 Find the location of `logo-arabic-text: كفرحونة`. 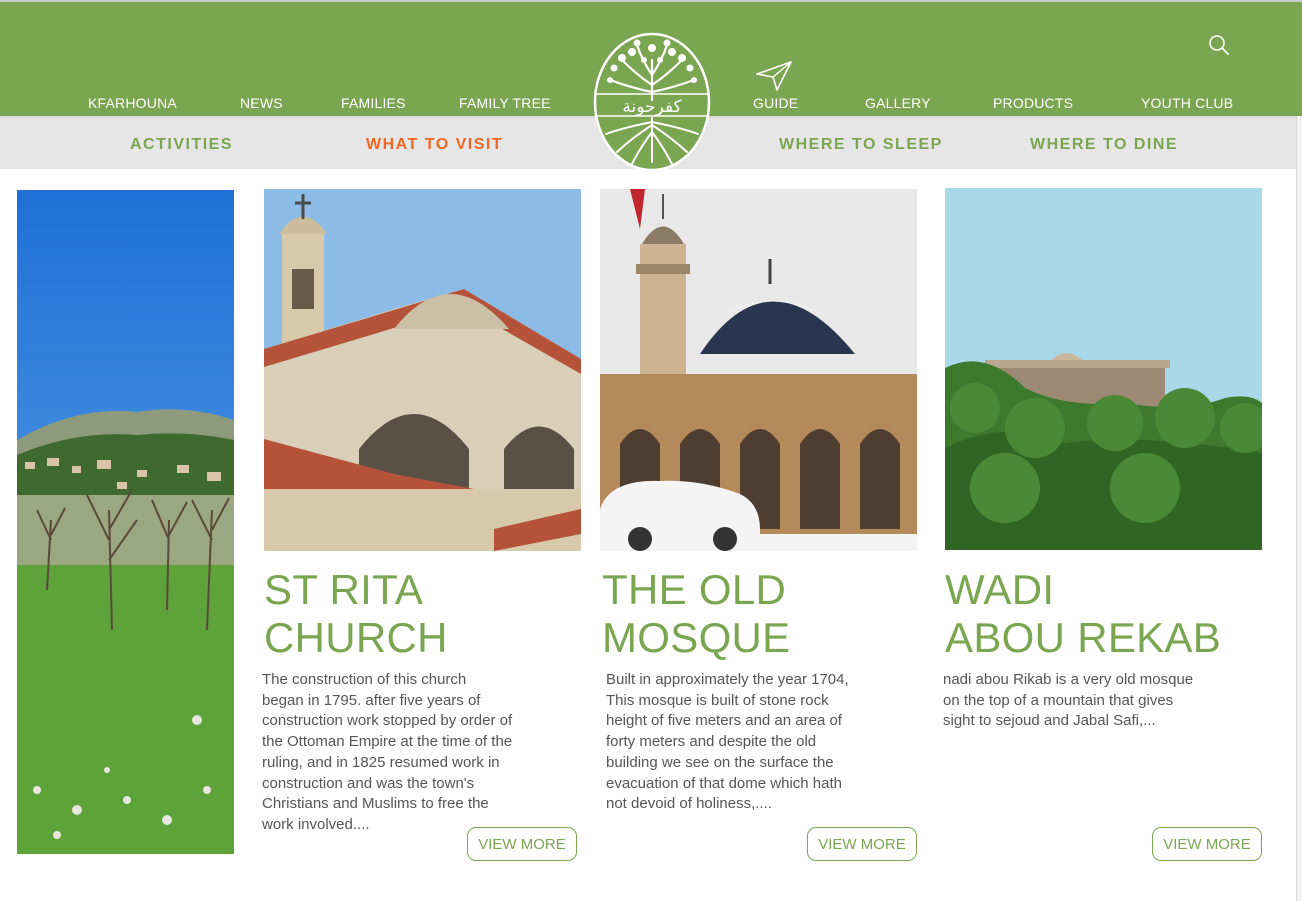

logo-arabic-text: كفرحونة is located at coordinates (652, 107).